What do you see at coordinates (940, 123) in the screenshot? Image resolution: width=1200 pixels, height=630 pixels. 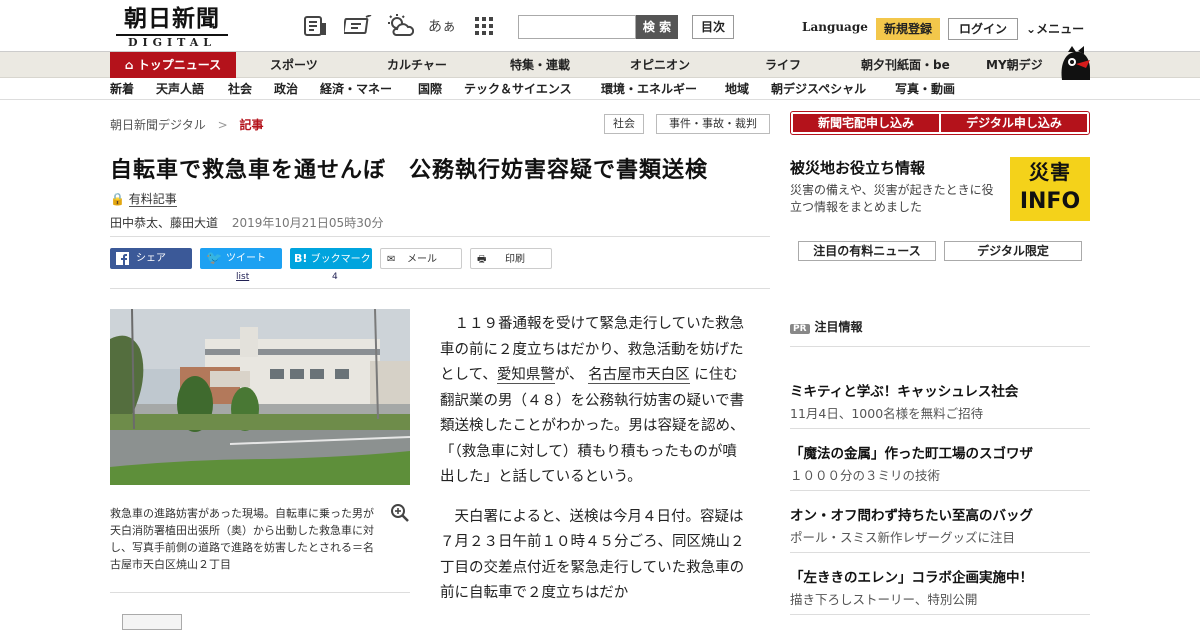 I see `subscription-buttons: 新聞宅配申し込み デジタル申し込み` at bounding box center [940, 123].